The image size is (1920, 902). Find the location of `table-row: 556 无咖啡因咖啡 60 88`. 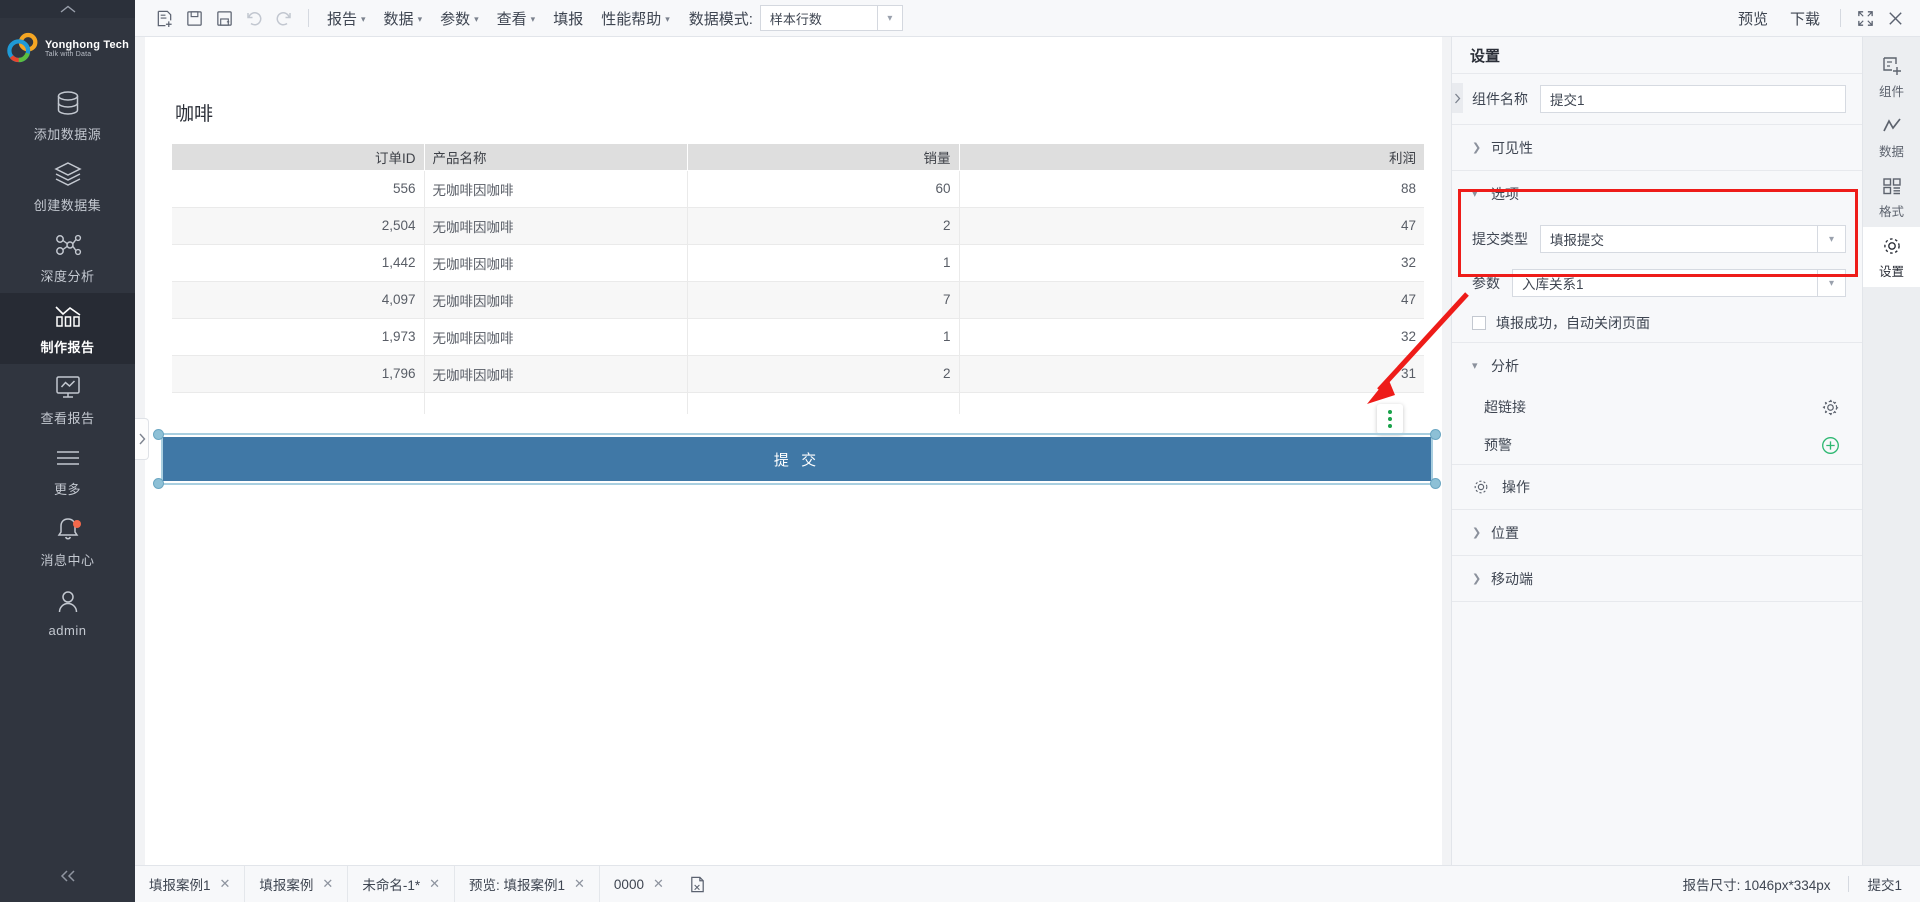

table-row: 556 无咖啡因咖啡 60 88 is located at coordinates (798, 189).